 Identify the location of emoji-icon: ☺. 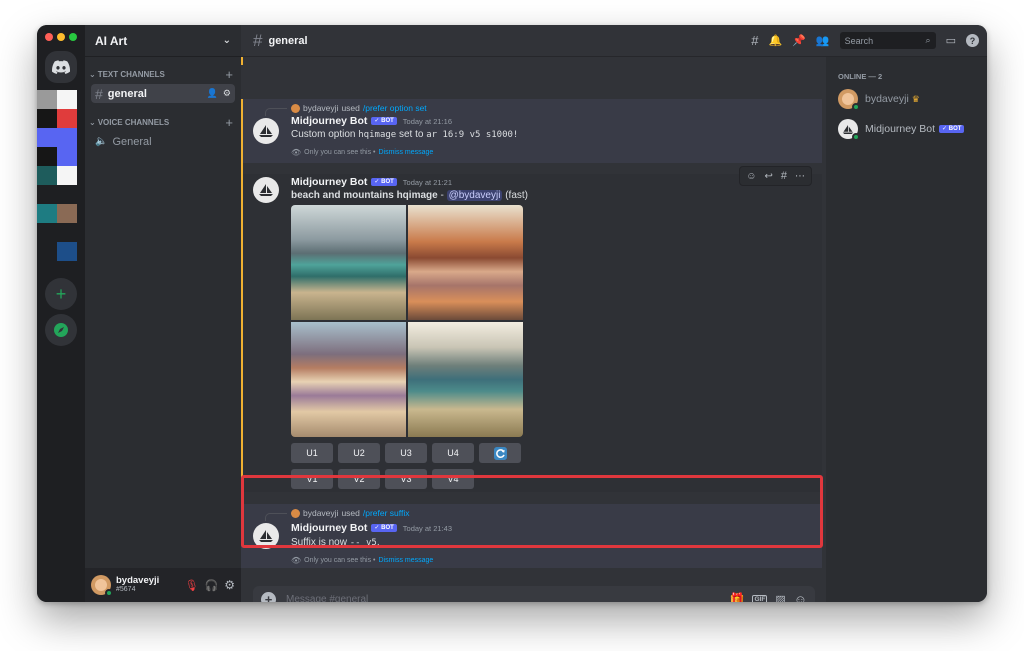
(800, 597).